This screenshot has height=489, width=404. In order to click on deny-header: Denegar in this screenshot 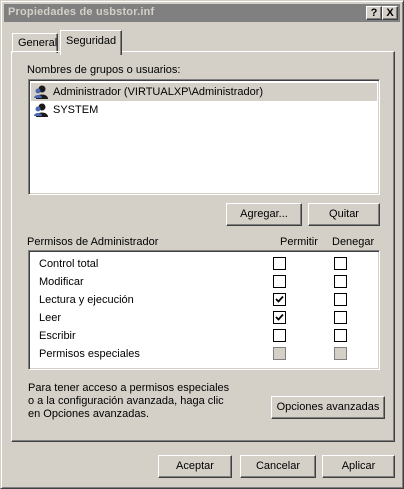, I will do `click(353, 242)`.